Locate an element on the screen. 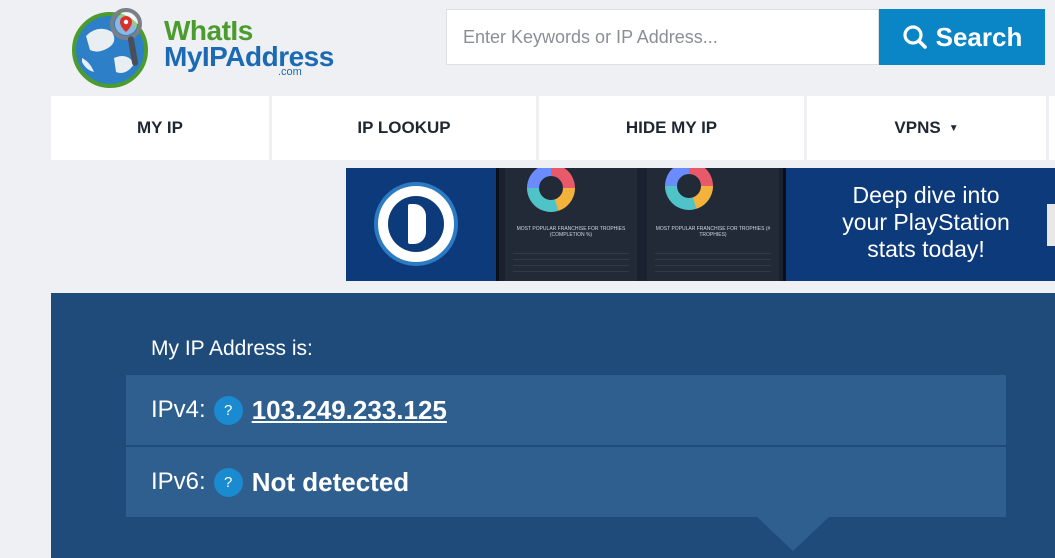 The height and width of the screenshot is (558, 1055). ipv6-label: IPv6: is located at coordinates (178, 481).